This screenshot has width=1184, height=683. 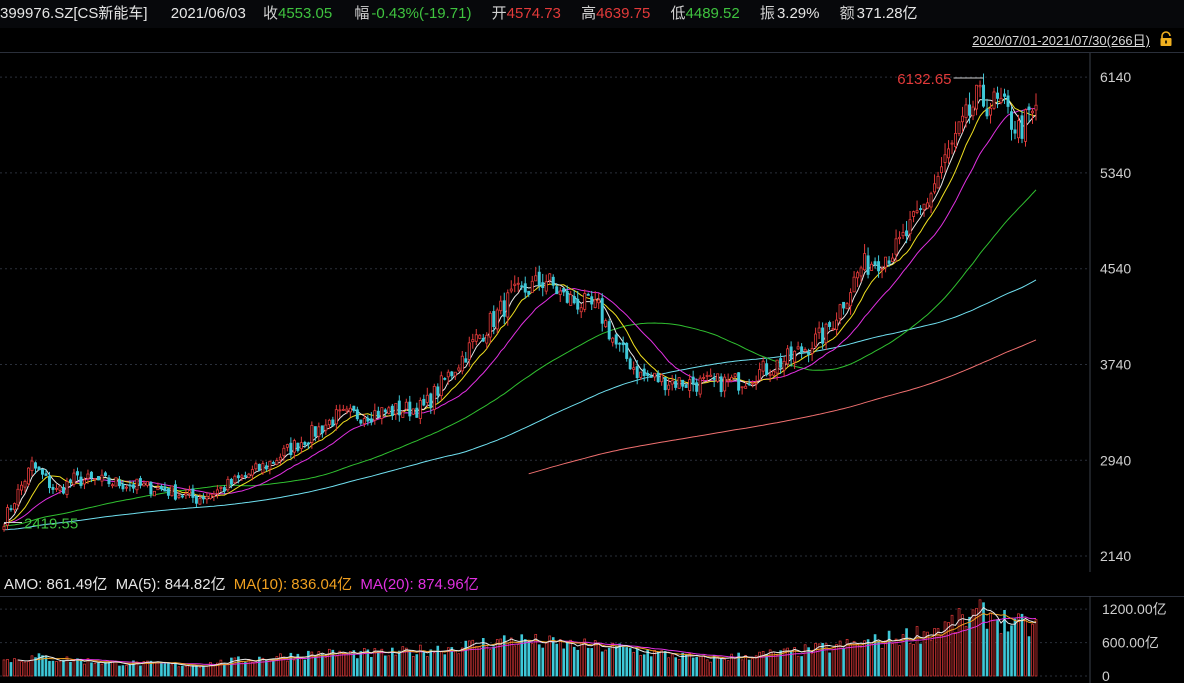 I want to click on vol-ma5-value: MA(5): 844.82亿, so click(x=170, y=584).